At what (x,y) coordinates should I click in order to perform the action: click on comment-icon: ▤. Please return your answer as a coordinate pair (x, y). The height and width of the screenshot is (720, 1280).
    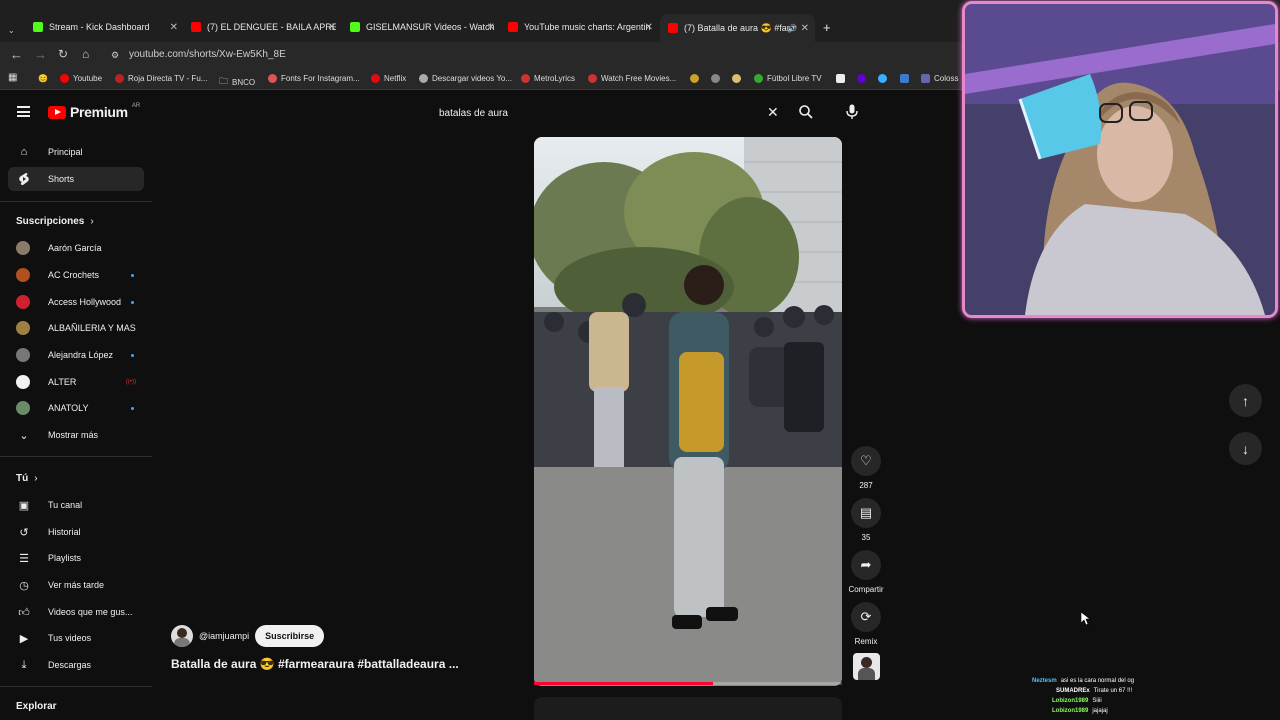
    Looking at the image, I should click on (866, 513).